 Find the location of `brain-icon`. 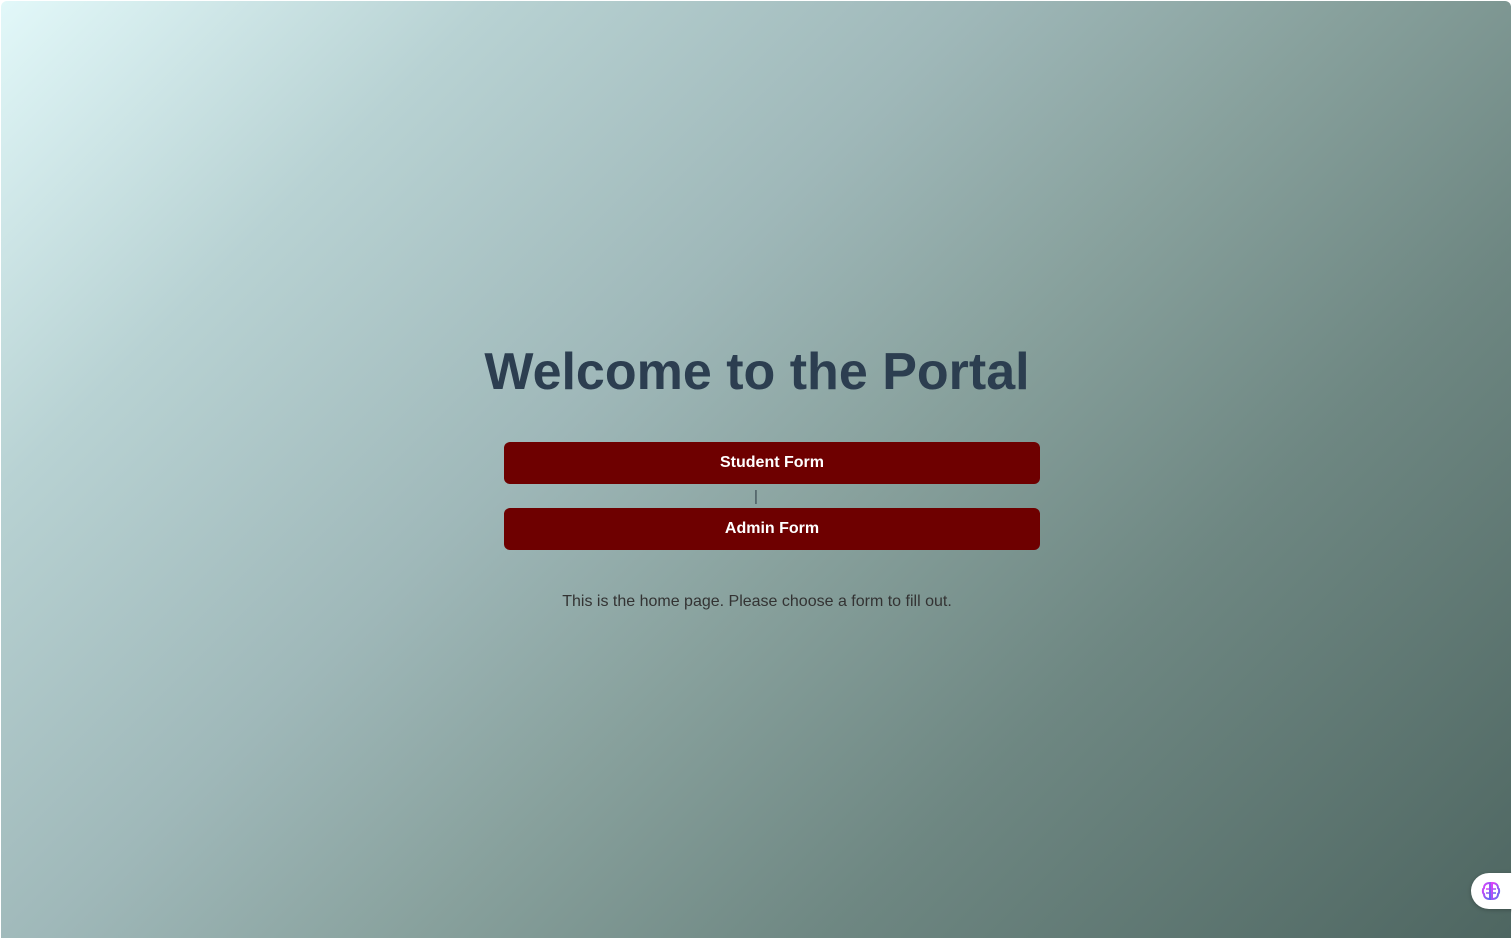

brain-icon is located at coordinates (1491, 891).